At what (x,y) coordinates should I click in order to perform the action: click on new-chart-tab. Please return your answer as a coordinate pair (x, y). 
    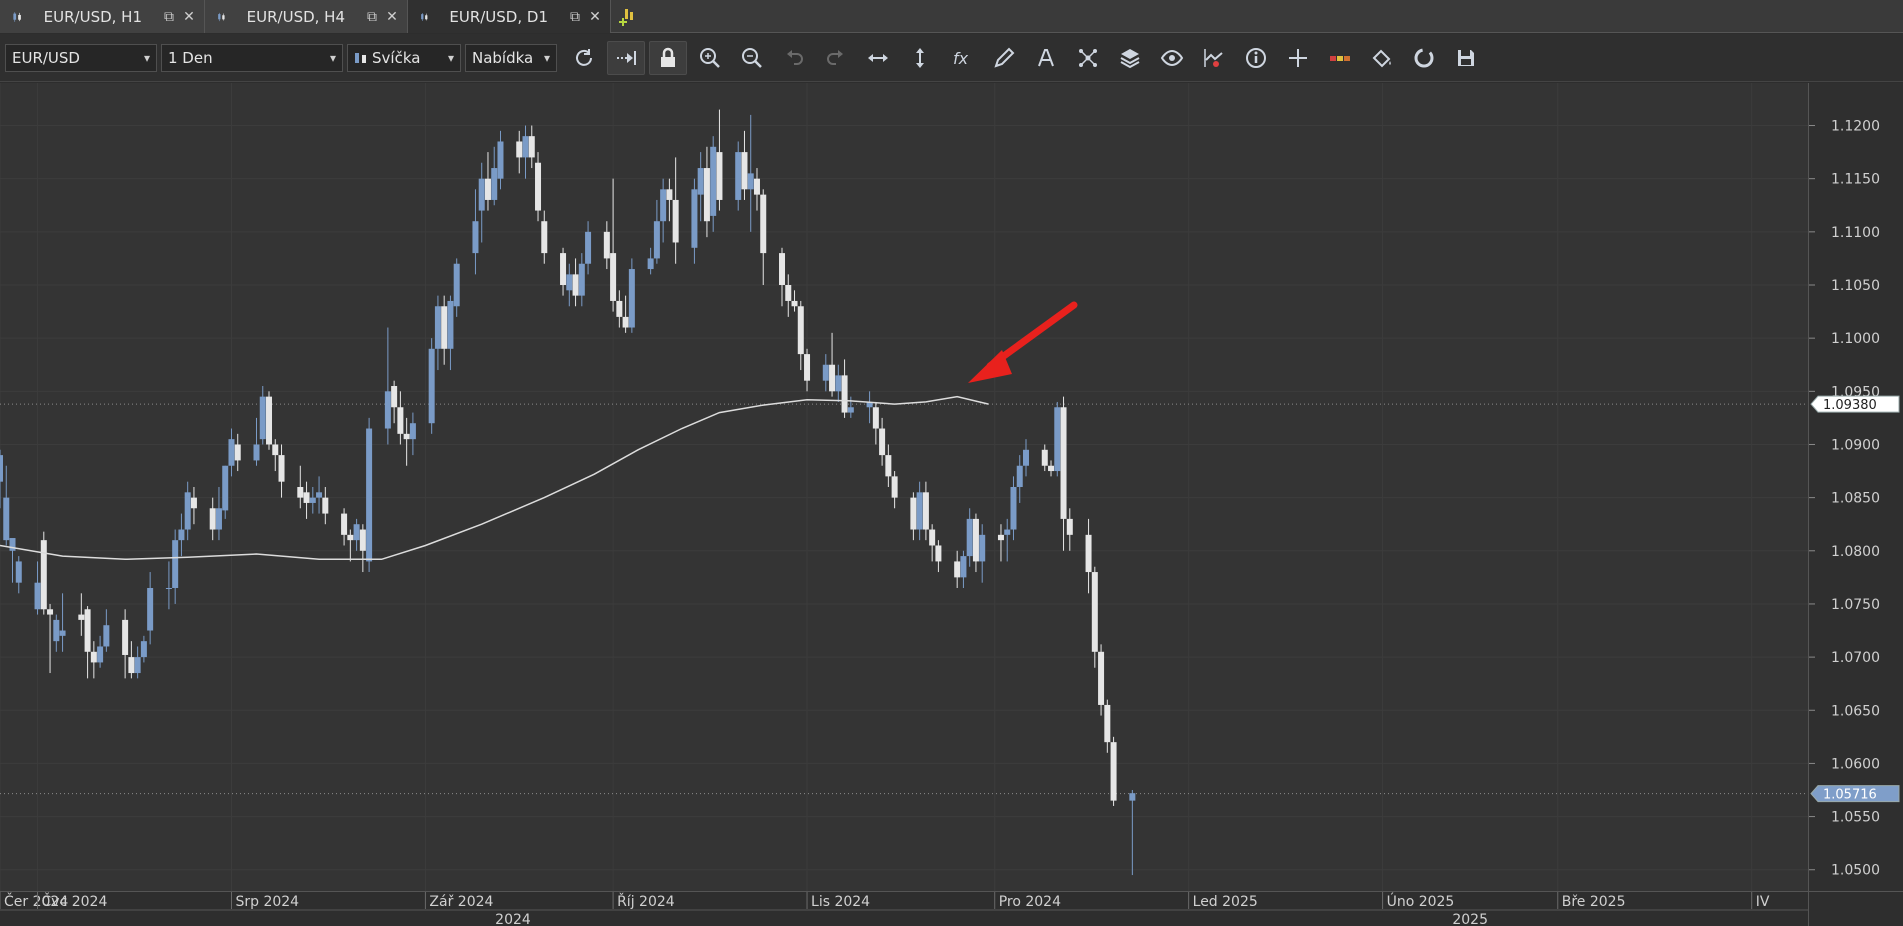
    Looking at the image, I should click on (628, 16).